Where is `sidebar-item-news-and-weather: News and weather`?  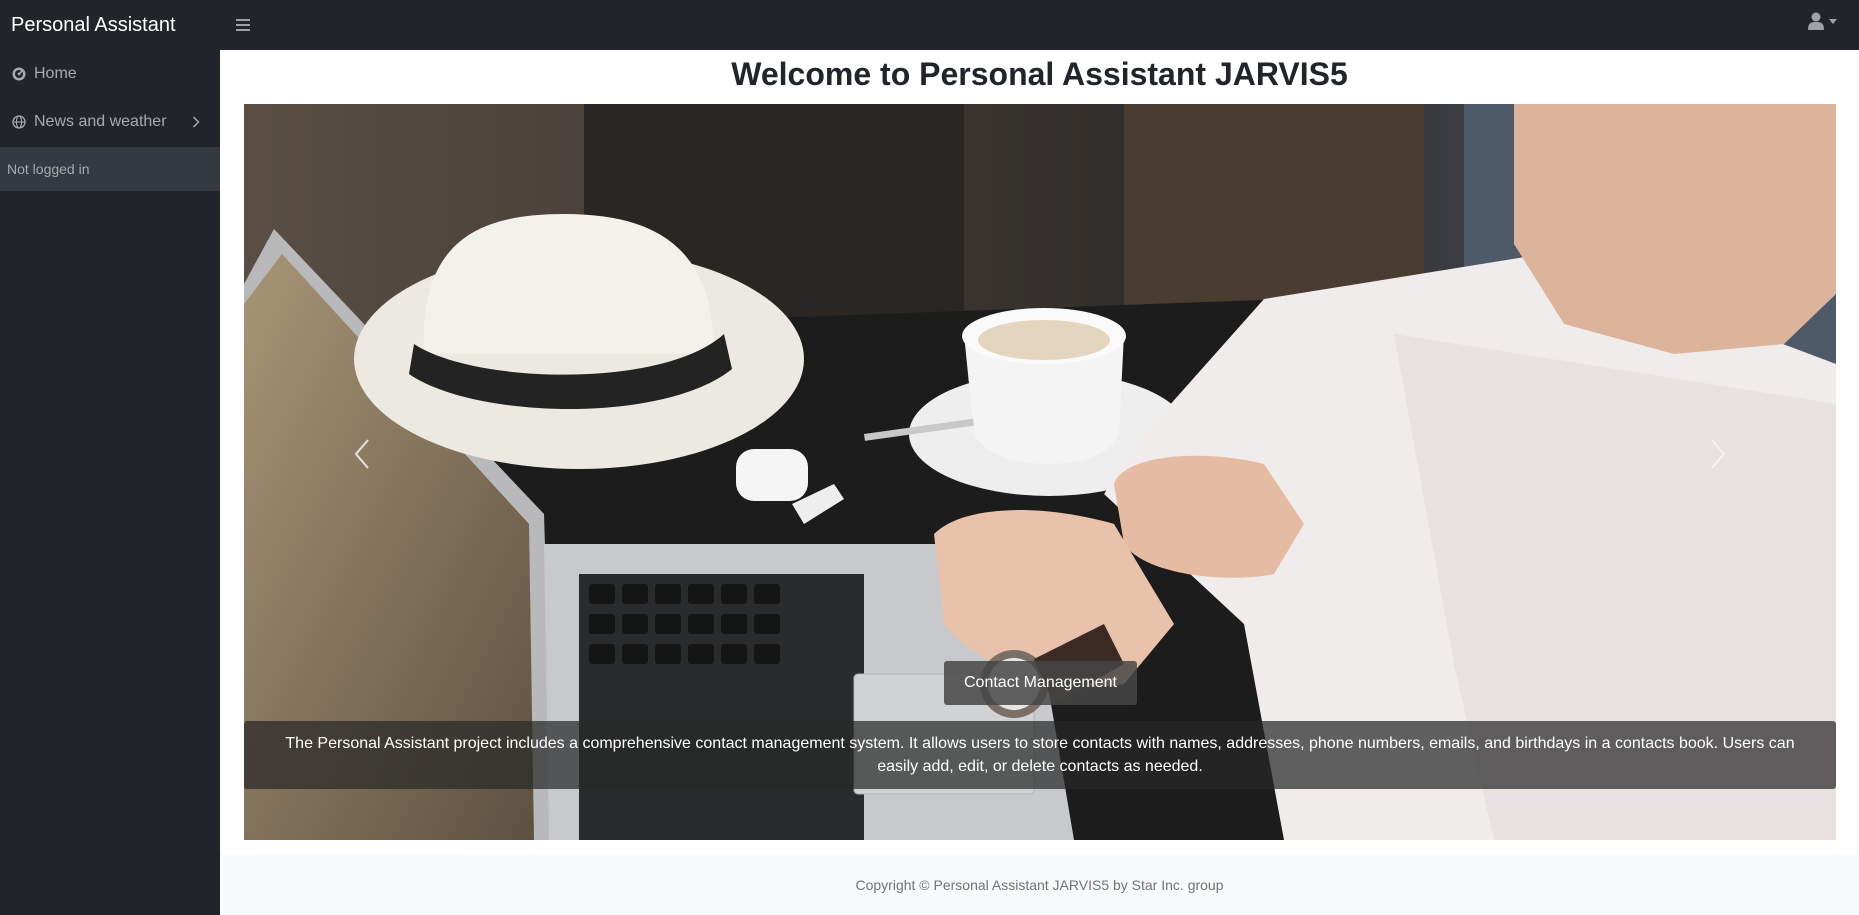
sidebar-item-news-and-weather: News and weather is located at coordinates (110, 122).